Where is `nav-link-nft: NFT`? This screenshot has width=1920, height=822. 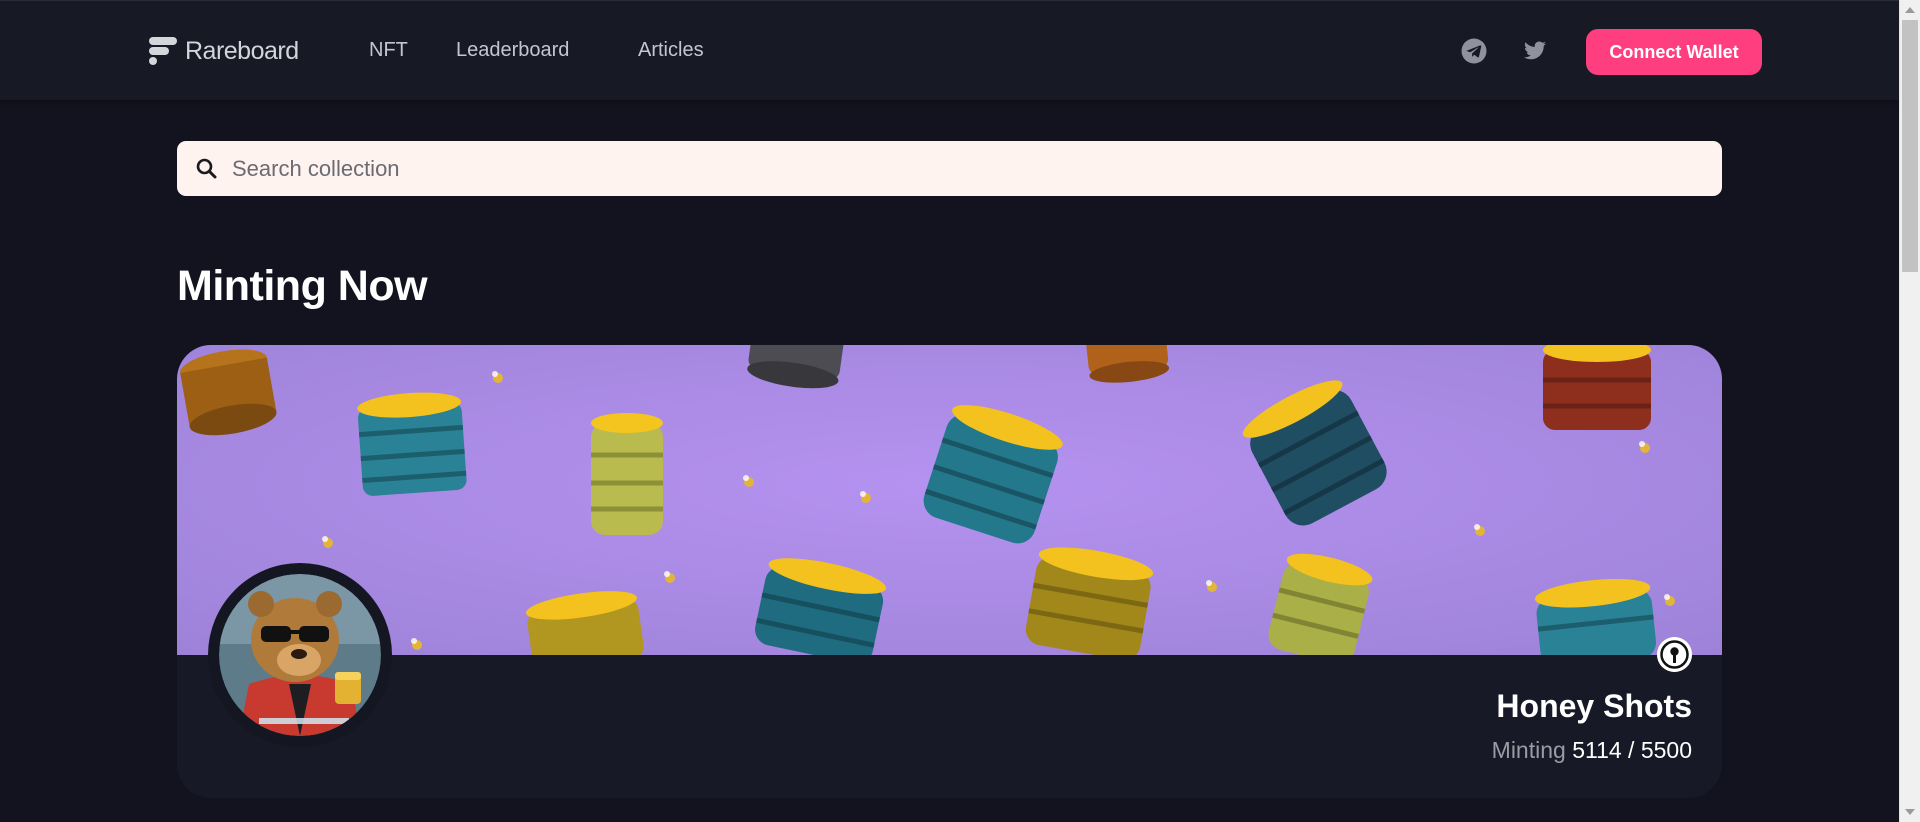 nav-link-nft: NFT is located at coordinates (388, 50).